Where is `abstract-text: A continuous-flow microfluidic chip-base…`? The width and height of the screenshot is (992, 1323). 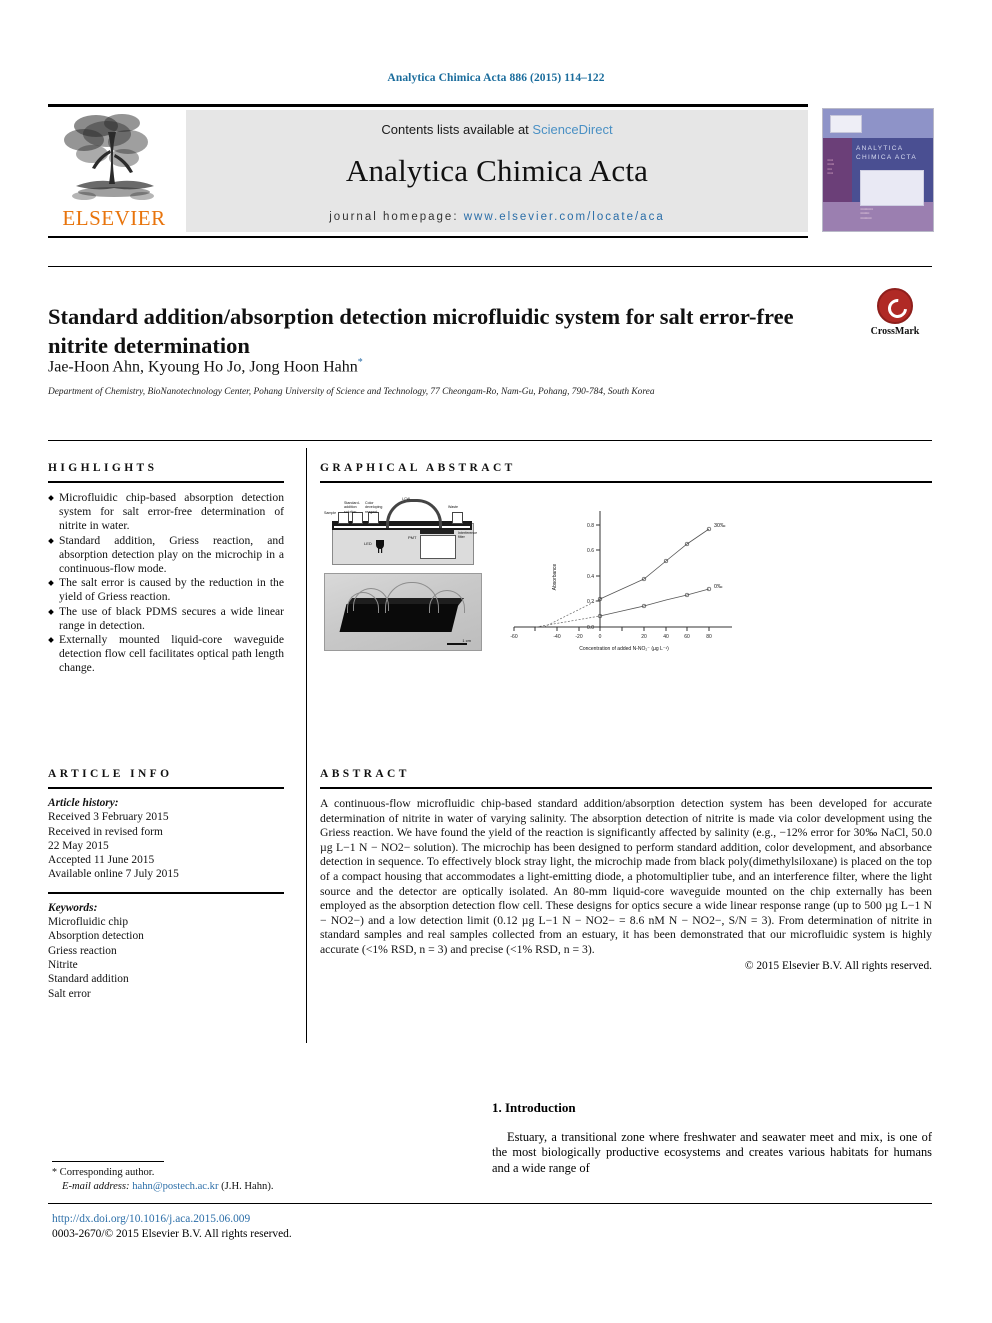 abstract-text: A continuous-flow microfluidic chip-base… is located at coordinates (626, 876).